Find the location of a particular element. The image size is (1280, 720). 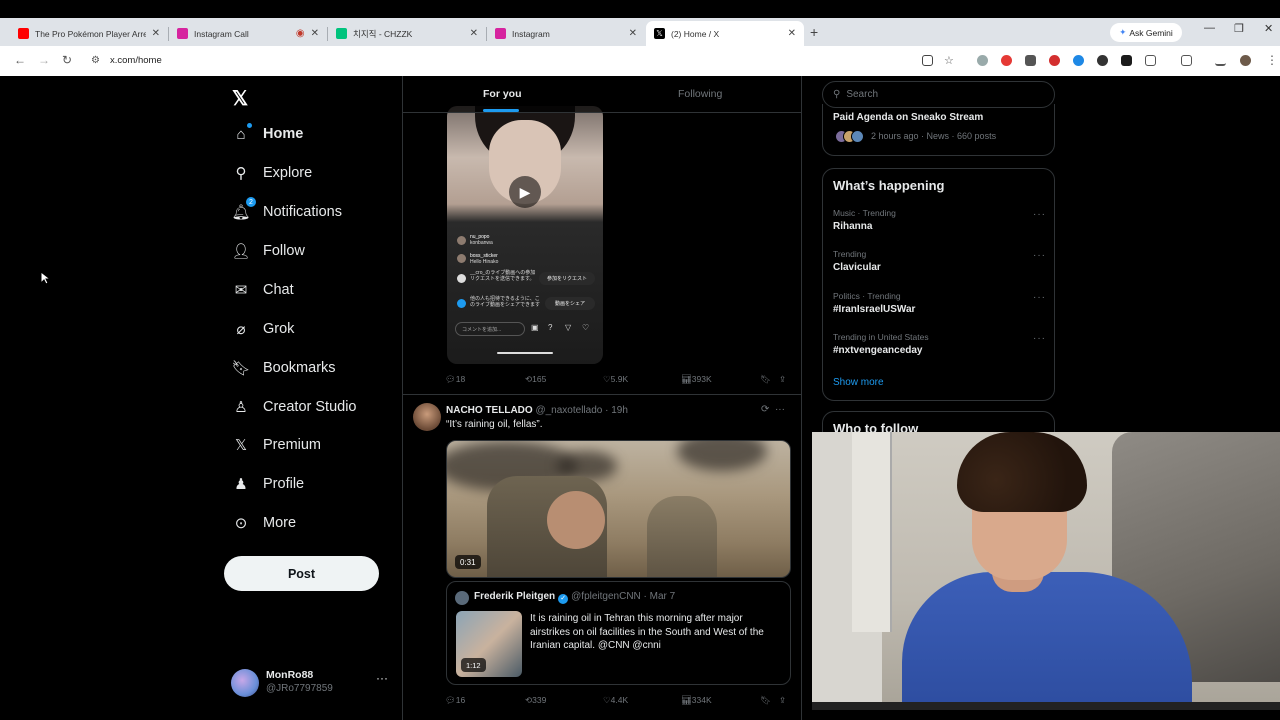

cast-icon is located at coordinates (1186, 60).